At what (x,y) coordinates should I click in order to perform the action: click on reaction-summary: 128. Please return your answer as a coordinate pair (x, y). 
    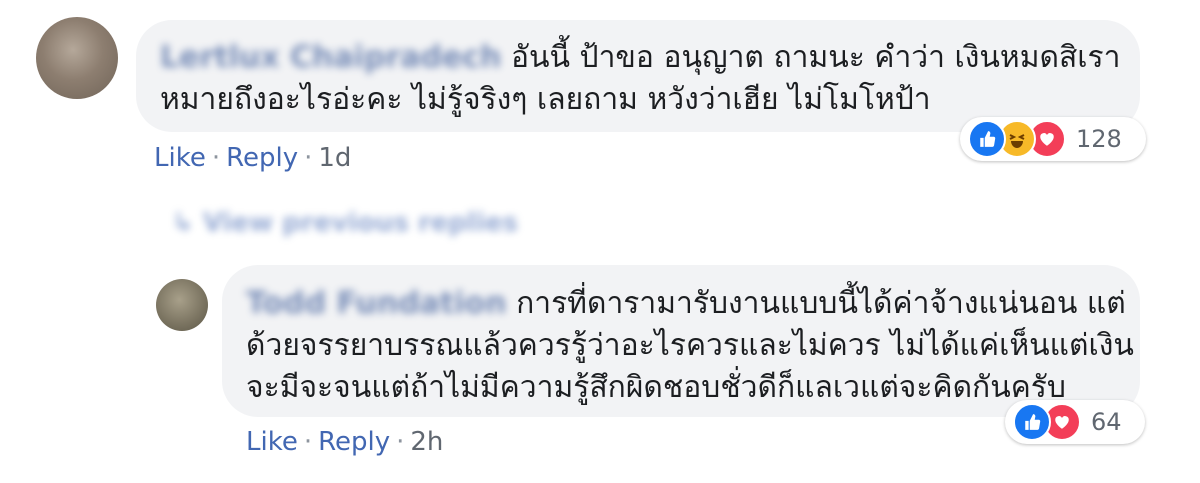
    Looking at the image, I should click on (1053, 139).